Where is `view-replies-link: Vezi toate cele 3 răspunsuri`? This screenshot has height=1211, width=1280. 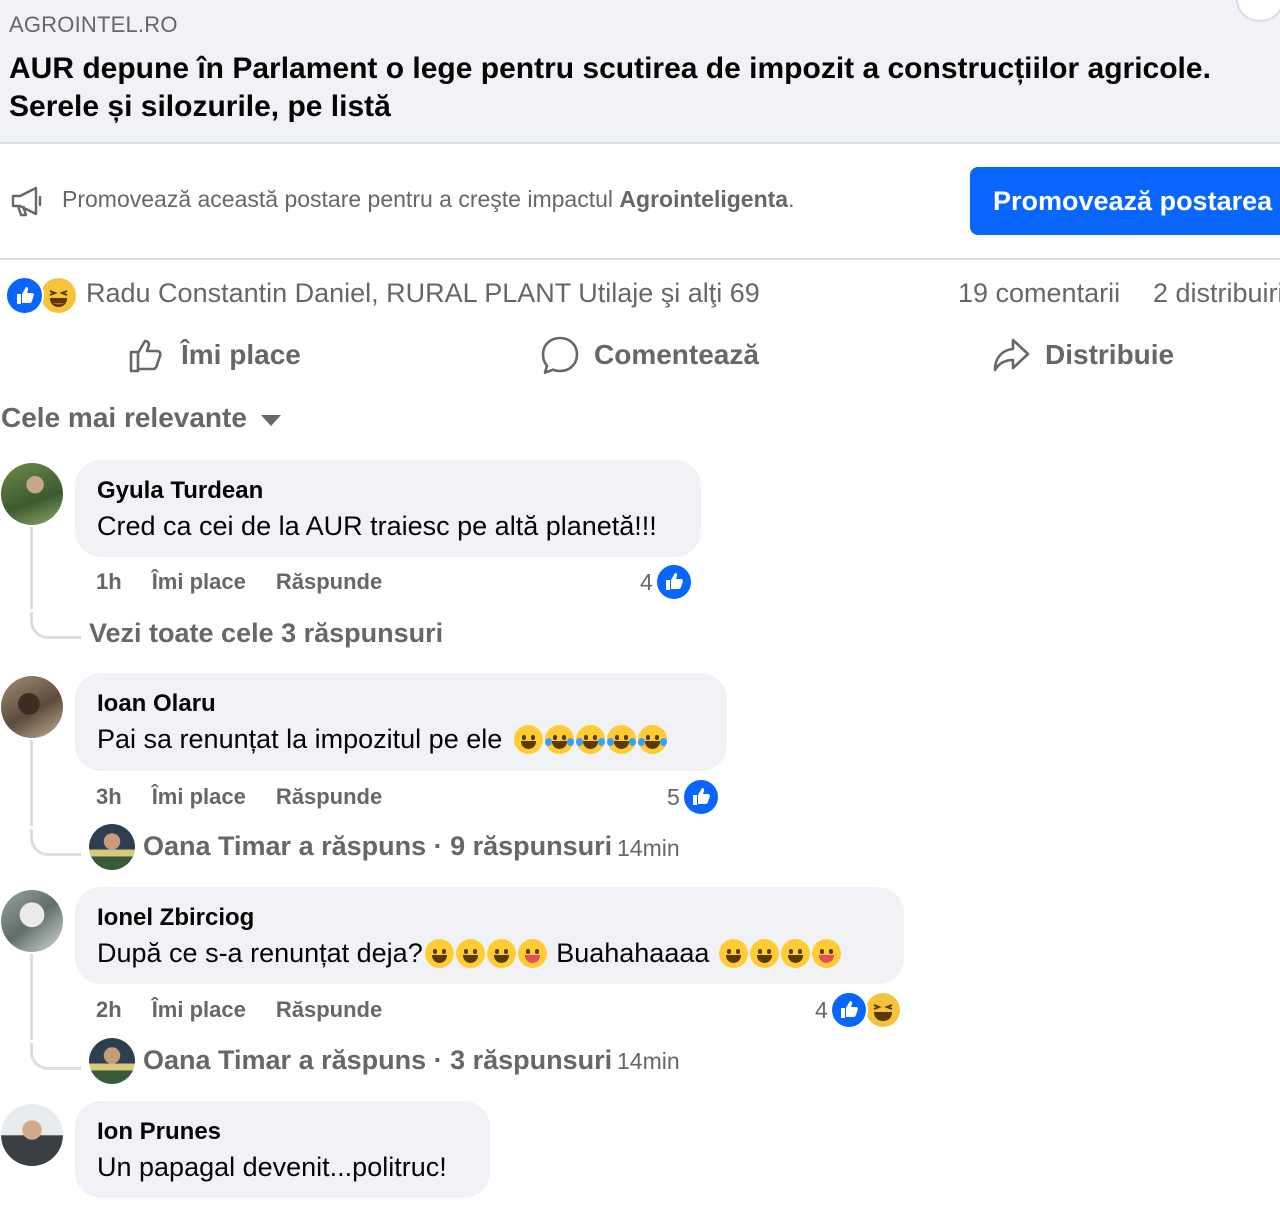 view-replies-link: Vezi toate cele 3 răspunsuri is located at coordinates (266, 633).